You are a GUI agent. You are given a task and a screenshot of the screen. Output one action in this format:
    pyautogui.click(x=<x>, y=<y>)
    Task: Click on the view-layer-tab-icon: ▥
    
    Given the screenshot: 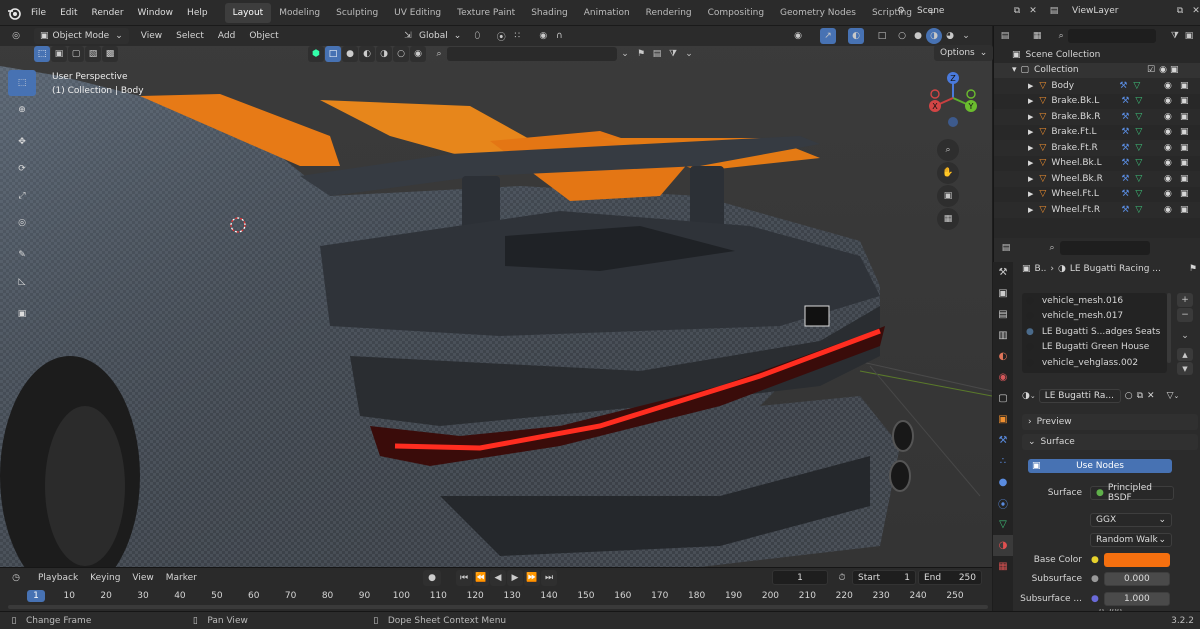 What is the action you would take?
    pyautogui.click(x=1003, y=335)
    